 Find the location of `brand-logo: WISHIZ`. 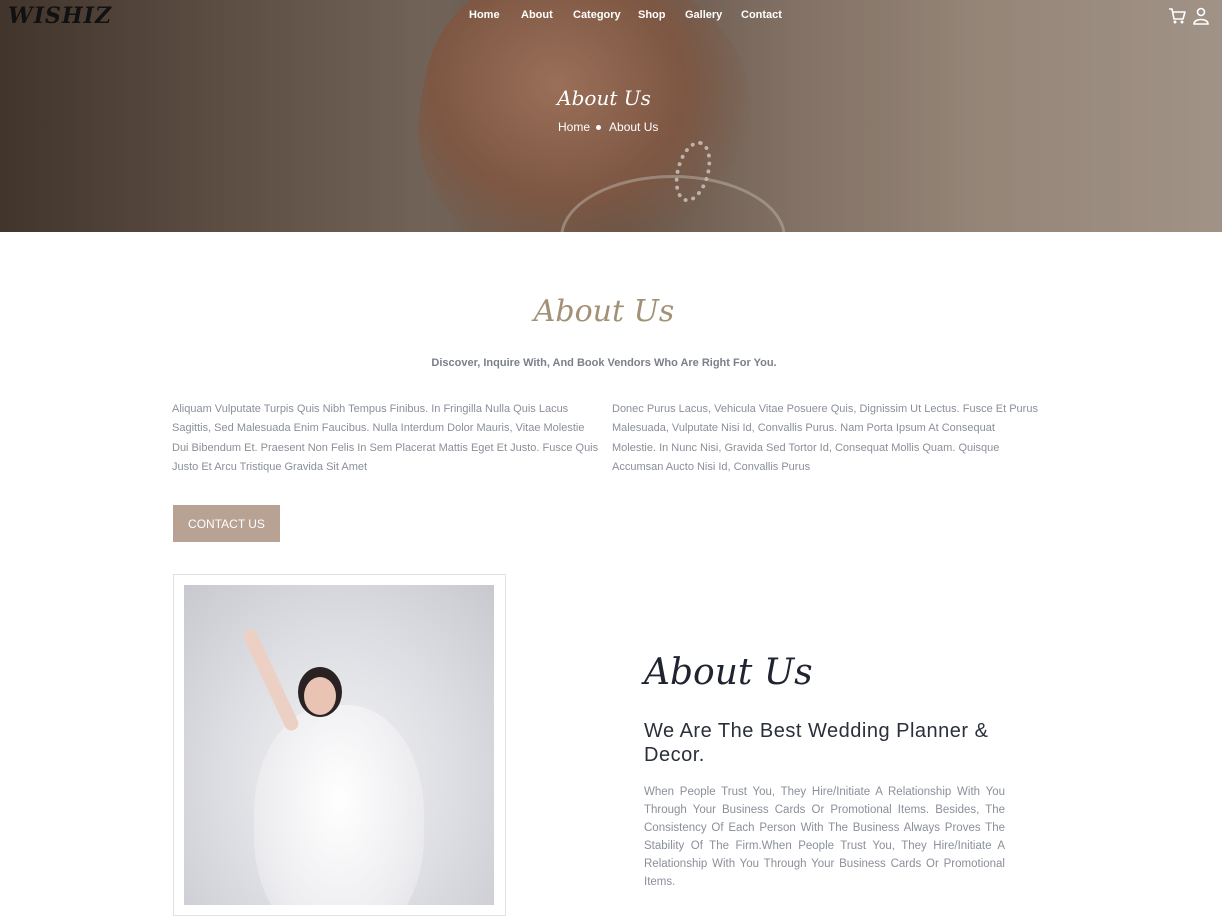

brand-logo: WISHIZ is located at coordinates (60, 16).